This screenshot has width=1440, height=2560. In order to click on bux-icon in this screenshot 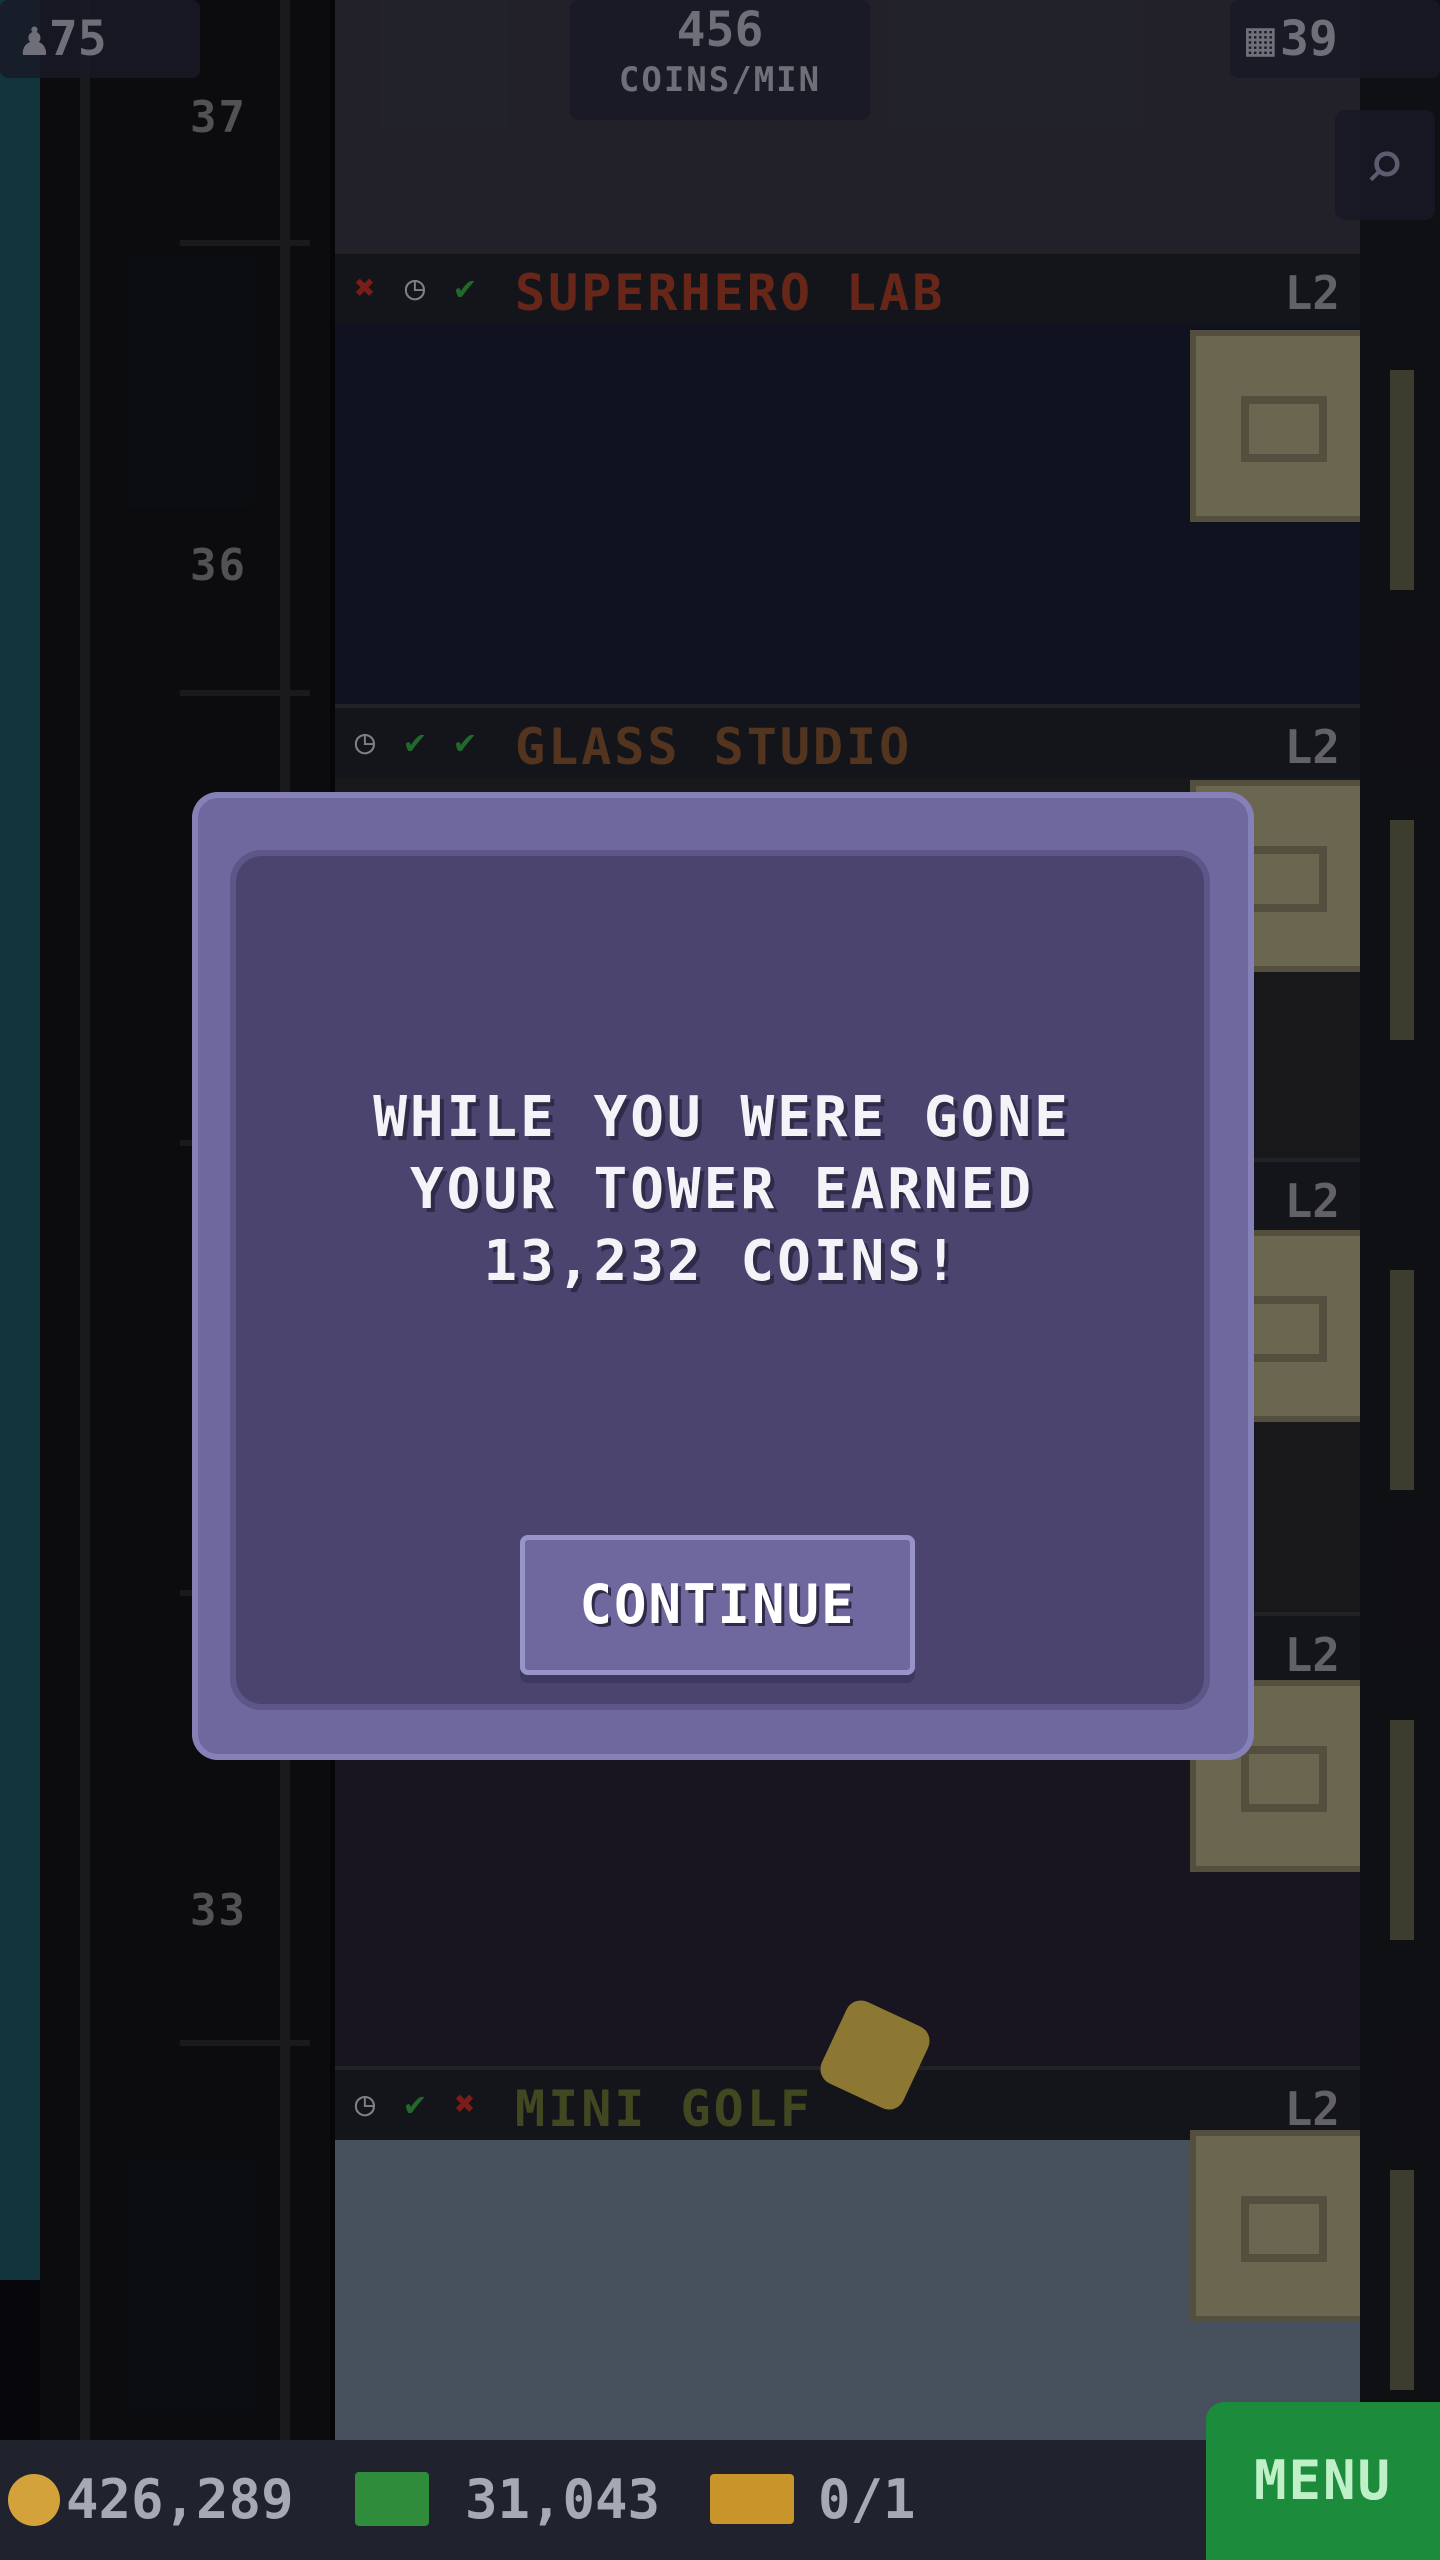, I will do `click(392, 2499)`.